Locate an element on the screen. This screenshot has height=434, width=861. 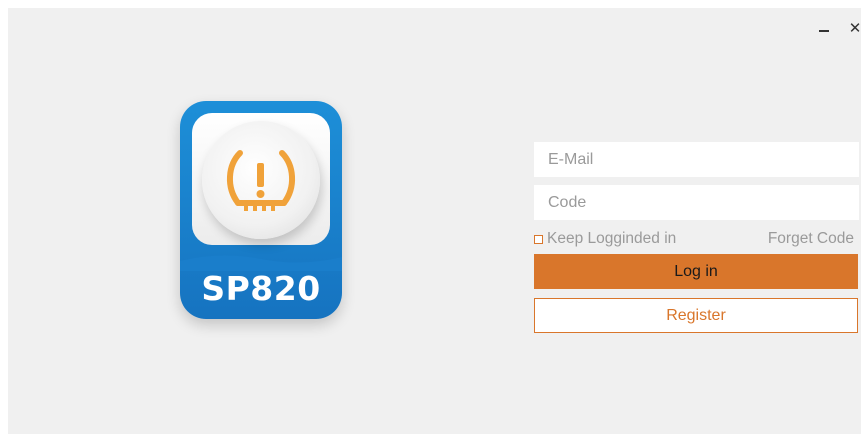
forget-code-link: Forget Code is located at coordinates (811, 239).